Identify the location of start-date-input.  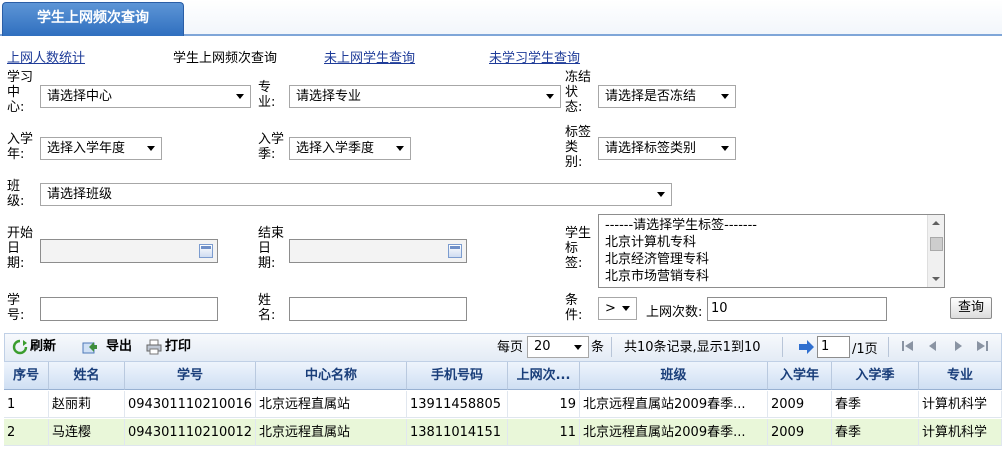
(129, 251).